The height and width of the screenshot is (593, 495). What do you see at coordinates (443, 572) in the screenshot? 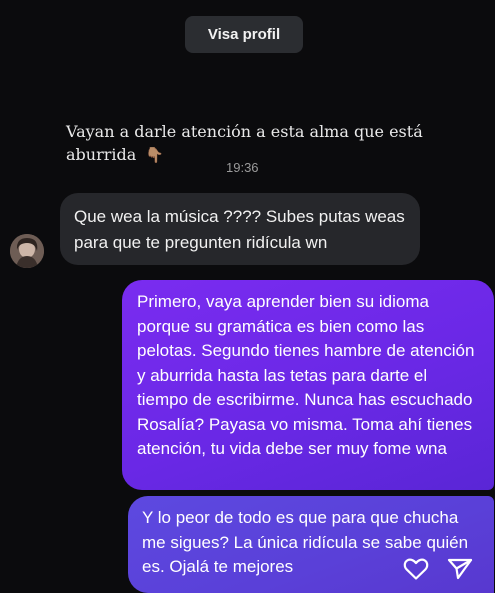
I see `message-actions` at bounding box center [443, 572].